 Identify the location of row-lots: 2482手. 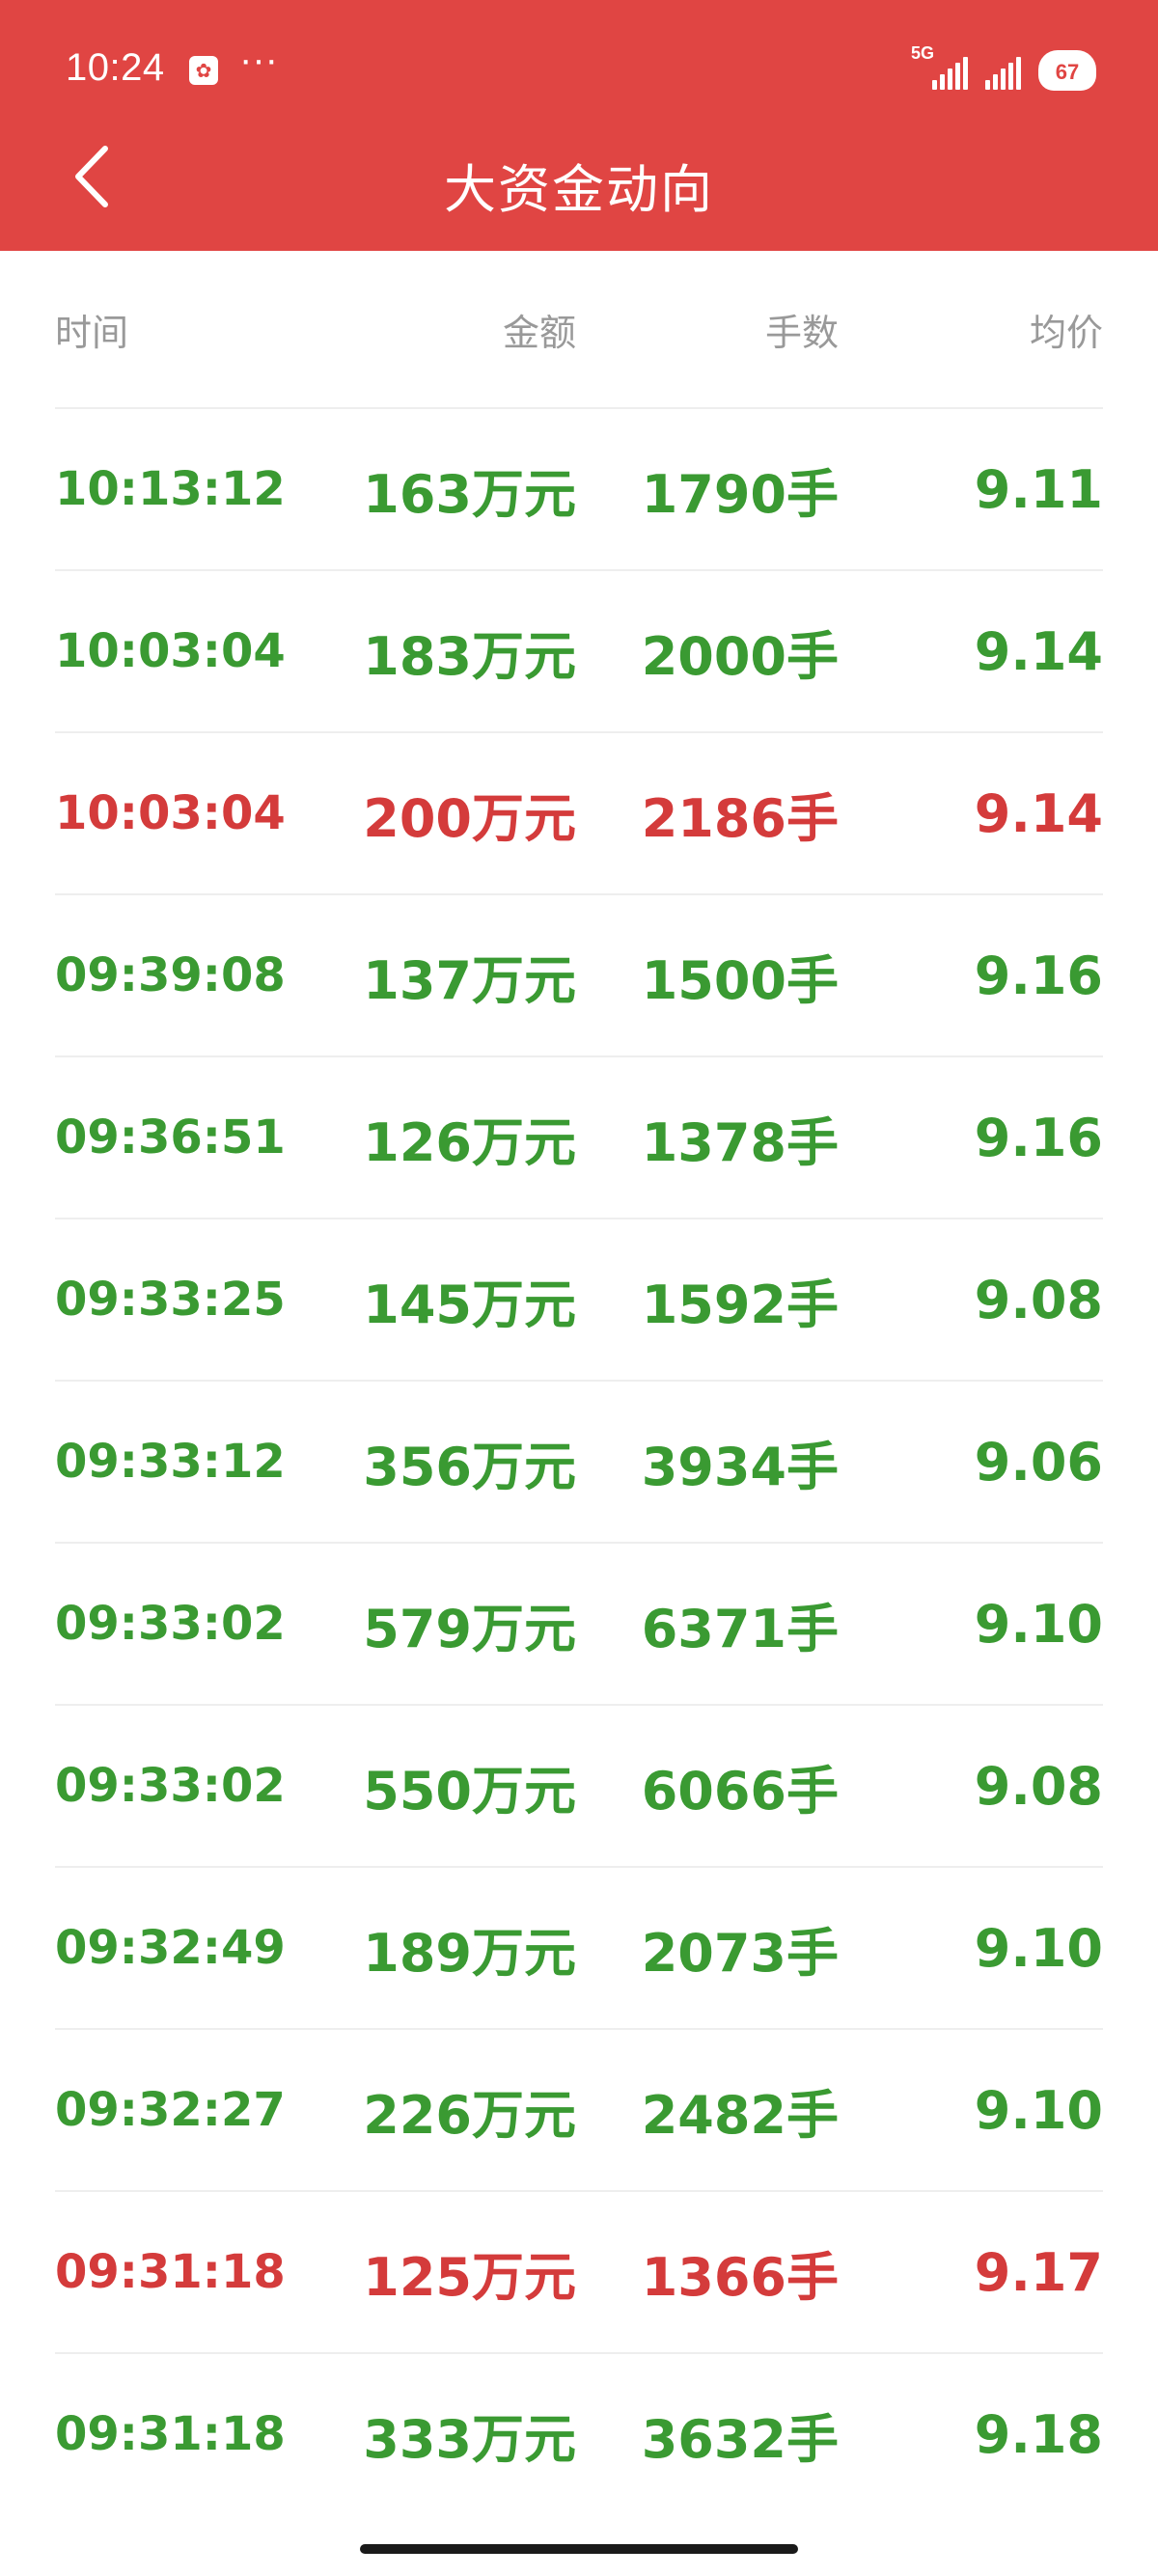
(740, 2115).